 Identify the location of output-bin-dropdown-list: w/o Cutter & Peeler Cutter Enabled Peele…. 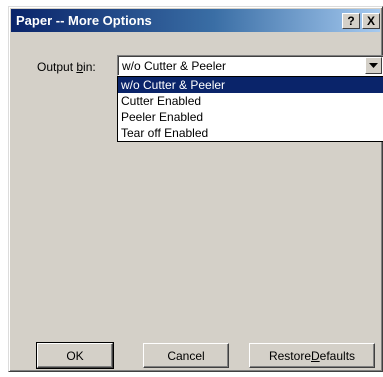
(250, 109).